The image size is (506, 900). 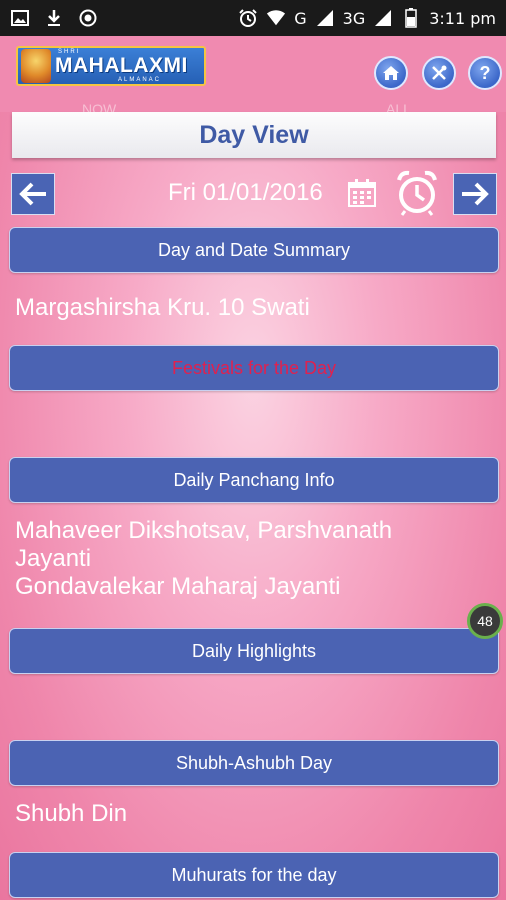 I want to click on arrow-right-icon, so click(x=475, y=194).